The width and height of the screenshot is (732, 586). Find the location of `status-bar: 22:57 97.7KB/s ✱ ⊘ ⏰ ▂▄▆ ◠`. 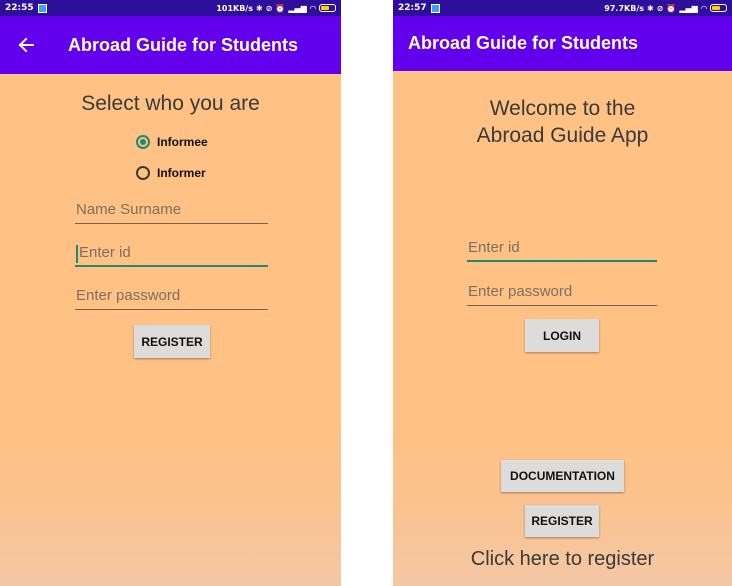

status-bar: 22:57 97.7KB/s ✱ ⊘ ⏰ ▂▄▆ ◠ is located at coordinates (562, 8).